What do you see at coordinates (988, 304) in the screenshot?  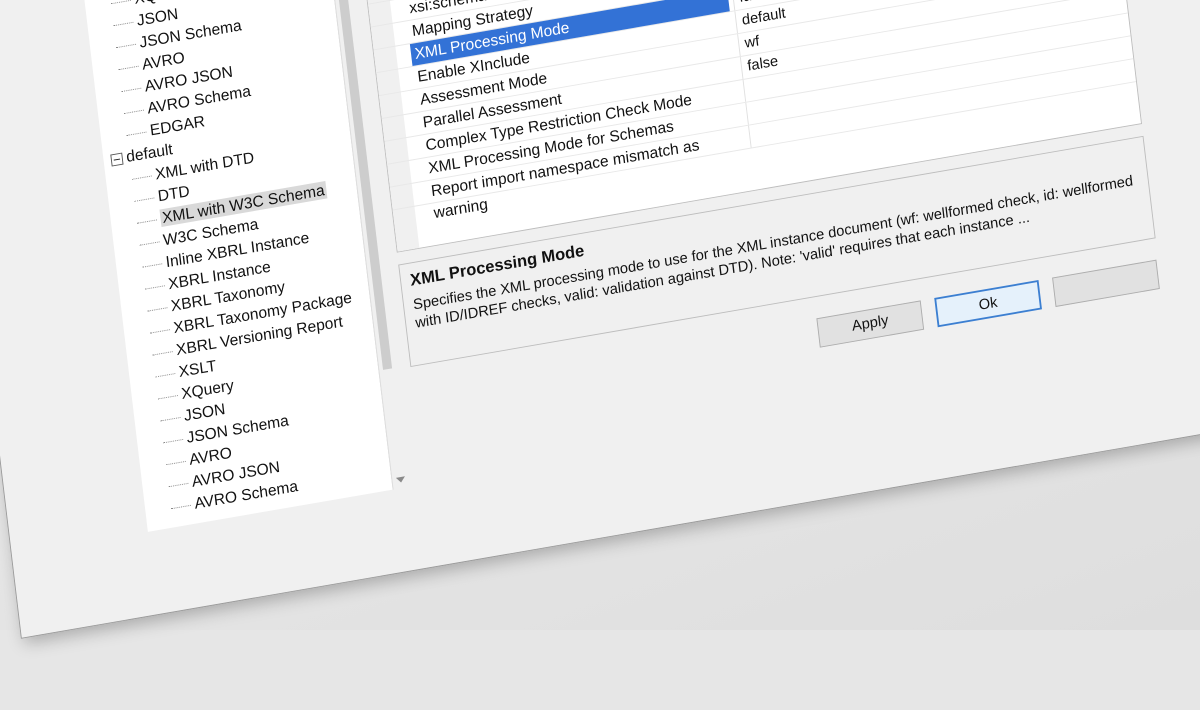 I see `ok-button: Ok` at bounding box center [988, 304].